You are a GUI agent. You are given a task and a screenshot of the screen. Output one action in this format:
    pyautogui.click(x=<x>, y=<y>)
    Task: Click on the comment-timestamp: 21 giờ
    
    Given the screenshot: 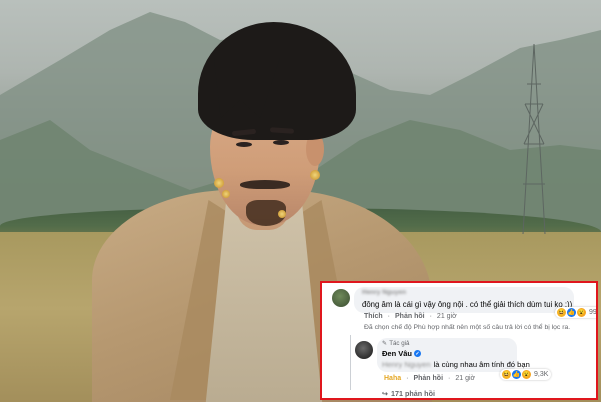 What is the action you would take?
    pyautogui.click(x=447, y=316)
    